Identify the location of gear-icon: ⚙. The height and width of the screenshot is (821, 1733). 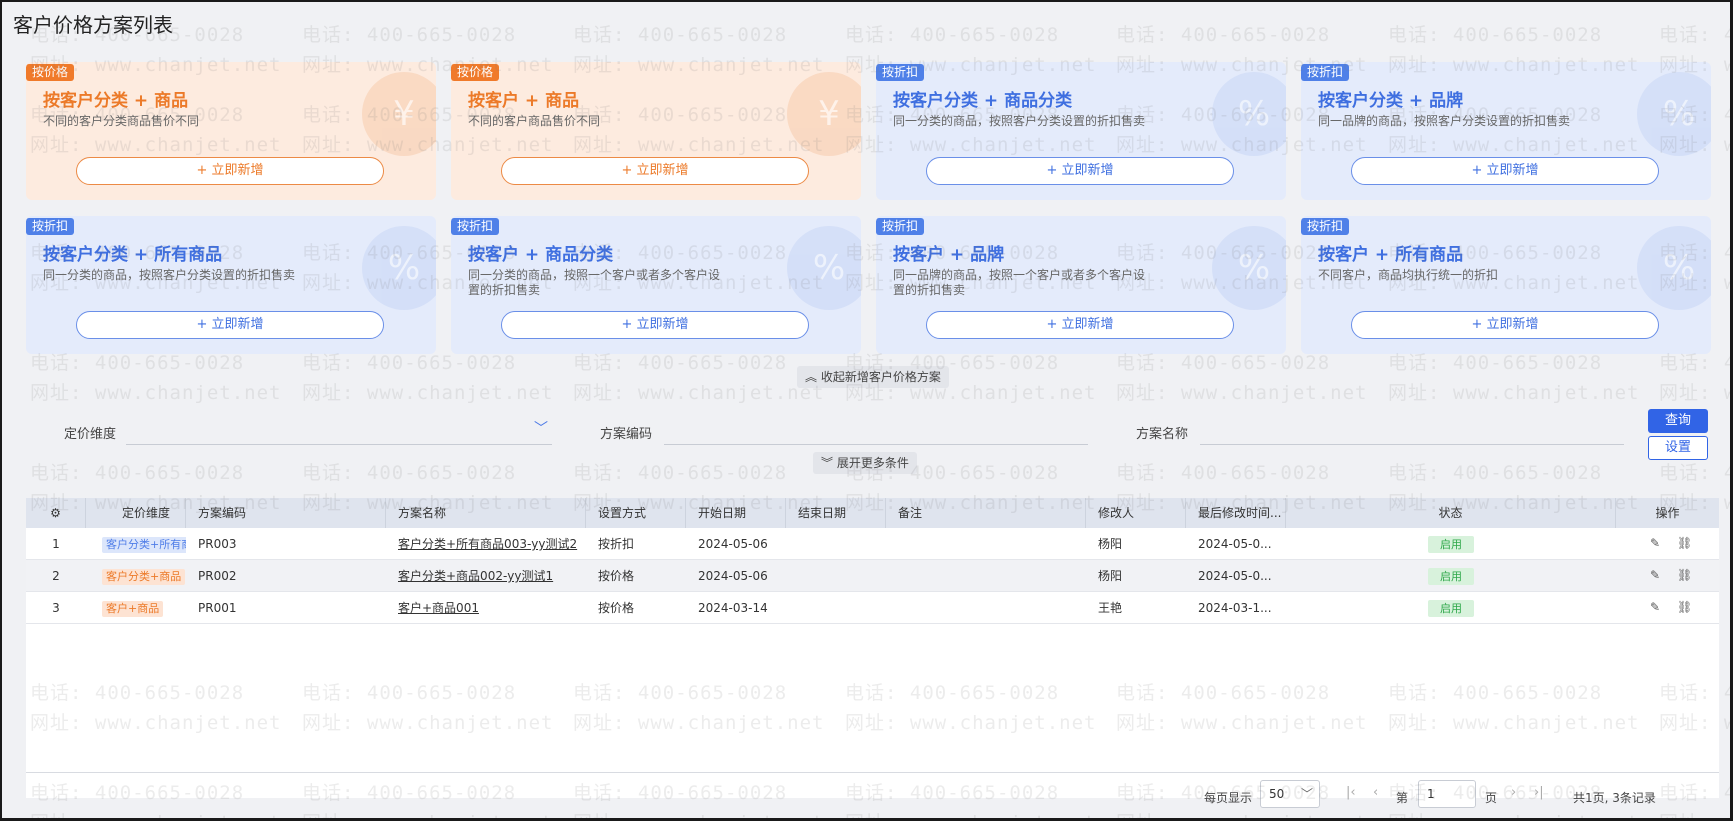
(55, 513).